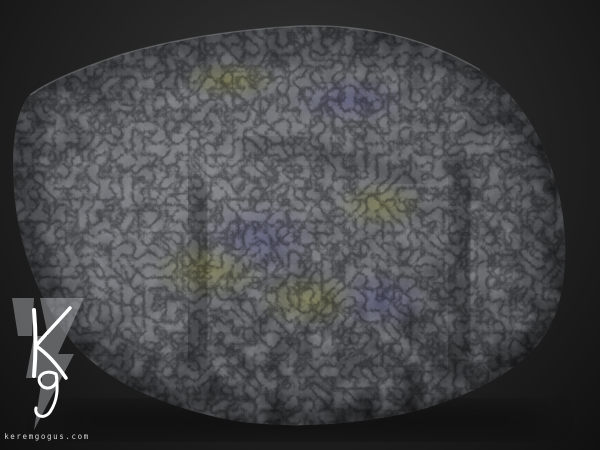 The width and height of the screenshot is (600, 450). I want to click on watermark: keremgogus.com, so click(47, 371).